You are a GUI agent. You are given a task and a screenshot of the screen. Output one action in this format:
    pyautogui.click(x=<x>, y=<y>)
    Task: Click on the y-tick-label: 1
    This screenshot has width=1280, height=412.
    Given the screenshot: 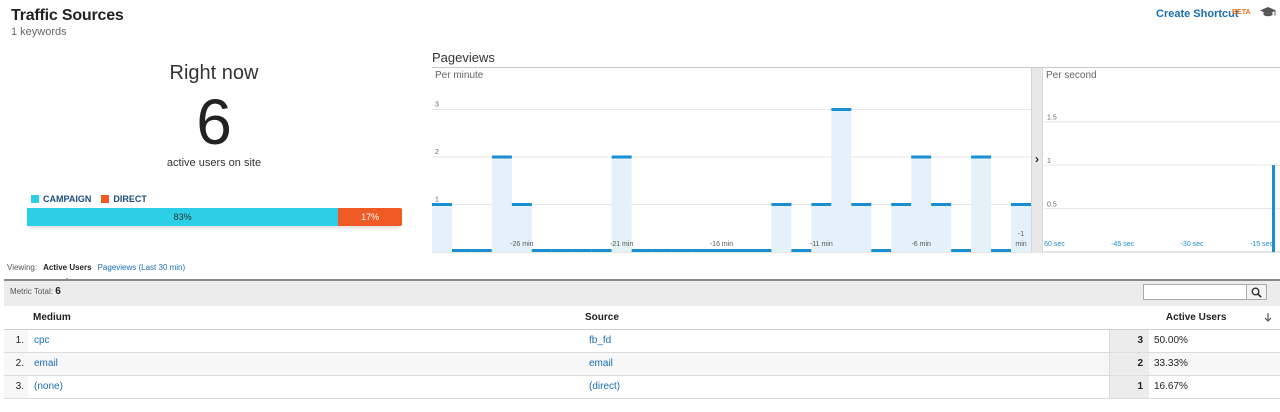 What is the action you would take?
    pyautogui.click(x=1049, y=161)
    